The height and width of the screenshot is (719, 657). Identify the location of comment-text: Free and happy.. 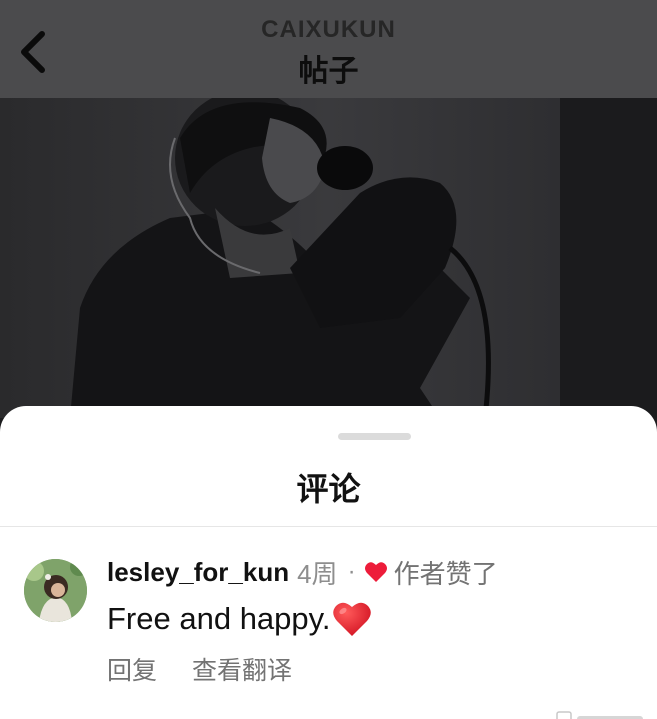
(219, 618).